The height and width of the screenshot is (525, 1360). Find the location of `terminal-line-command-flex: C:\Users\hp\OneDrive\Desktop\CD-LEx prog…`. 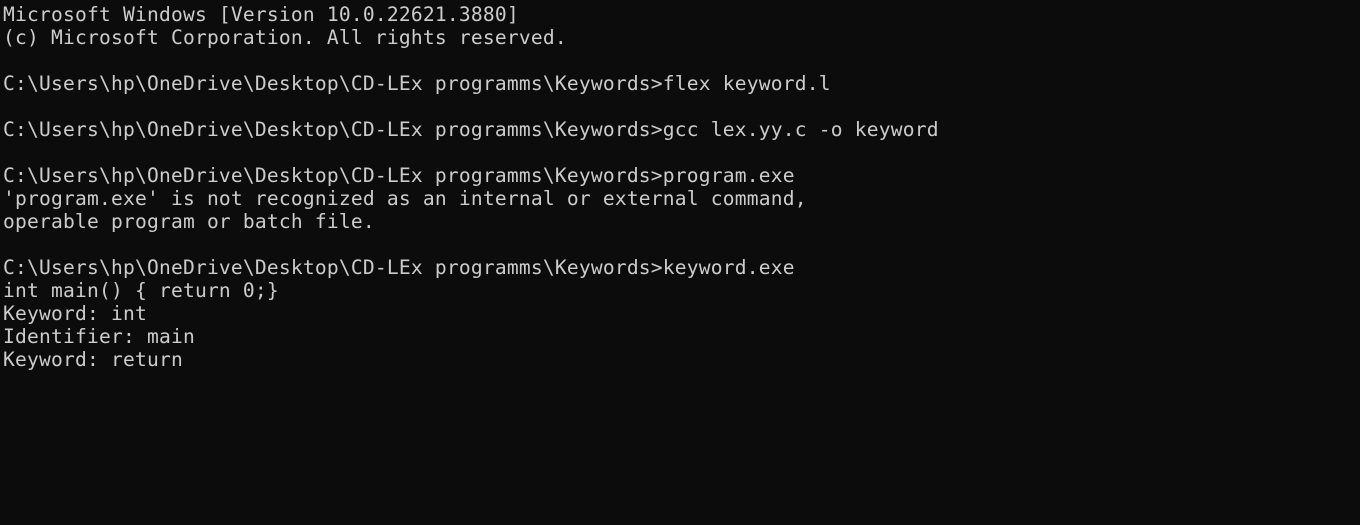

terminal-line-command-flex: C:\Users\hp\OneDrive\Desktop\CD-LEx prog… is located at coordinates (417, 83).